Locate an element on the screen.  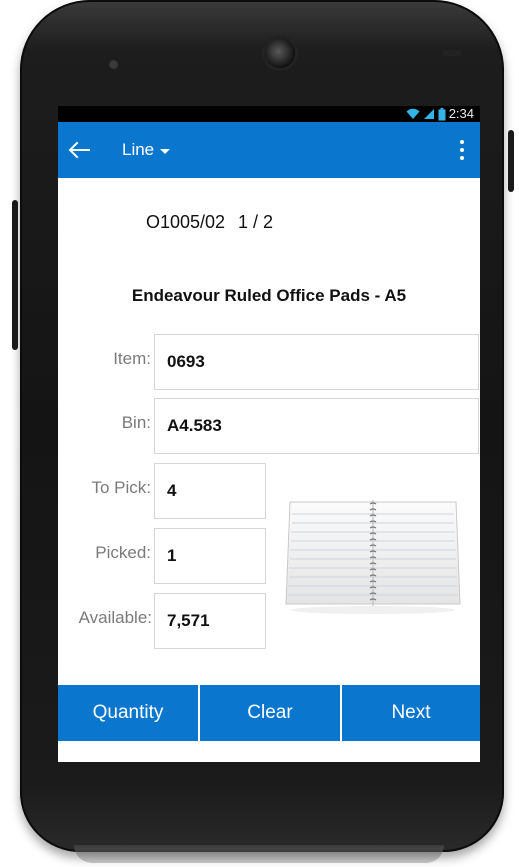
item-label: Item: is located at coordinates (132, 358).